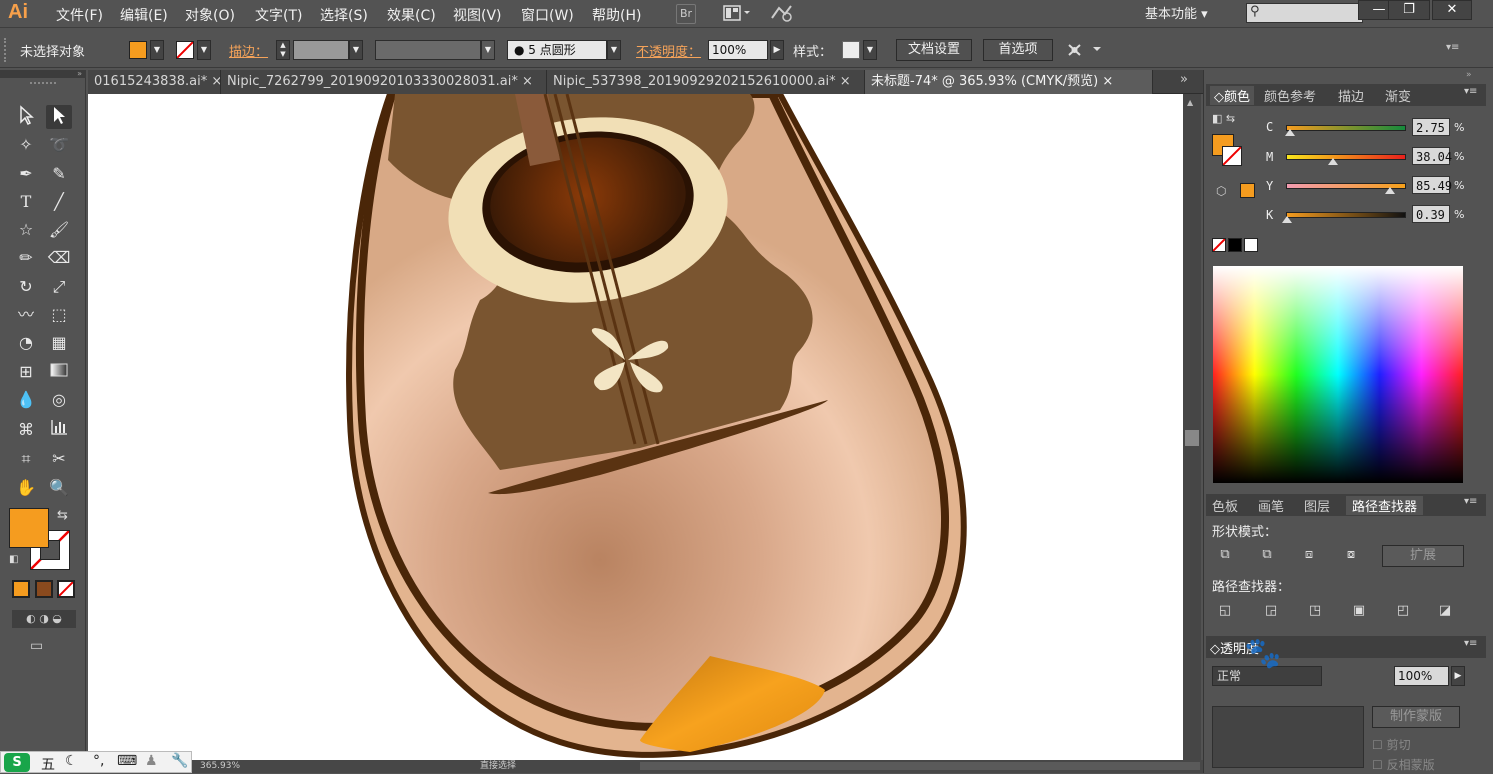 The image size is (1493, 774). What do you see at coordinates (59, 287) in the screenshot?
I see `scale-tool-icon: ⤢` at bounding box center [59, 287].